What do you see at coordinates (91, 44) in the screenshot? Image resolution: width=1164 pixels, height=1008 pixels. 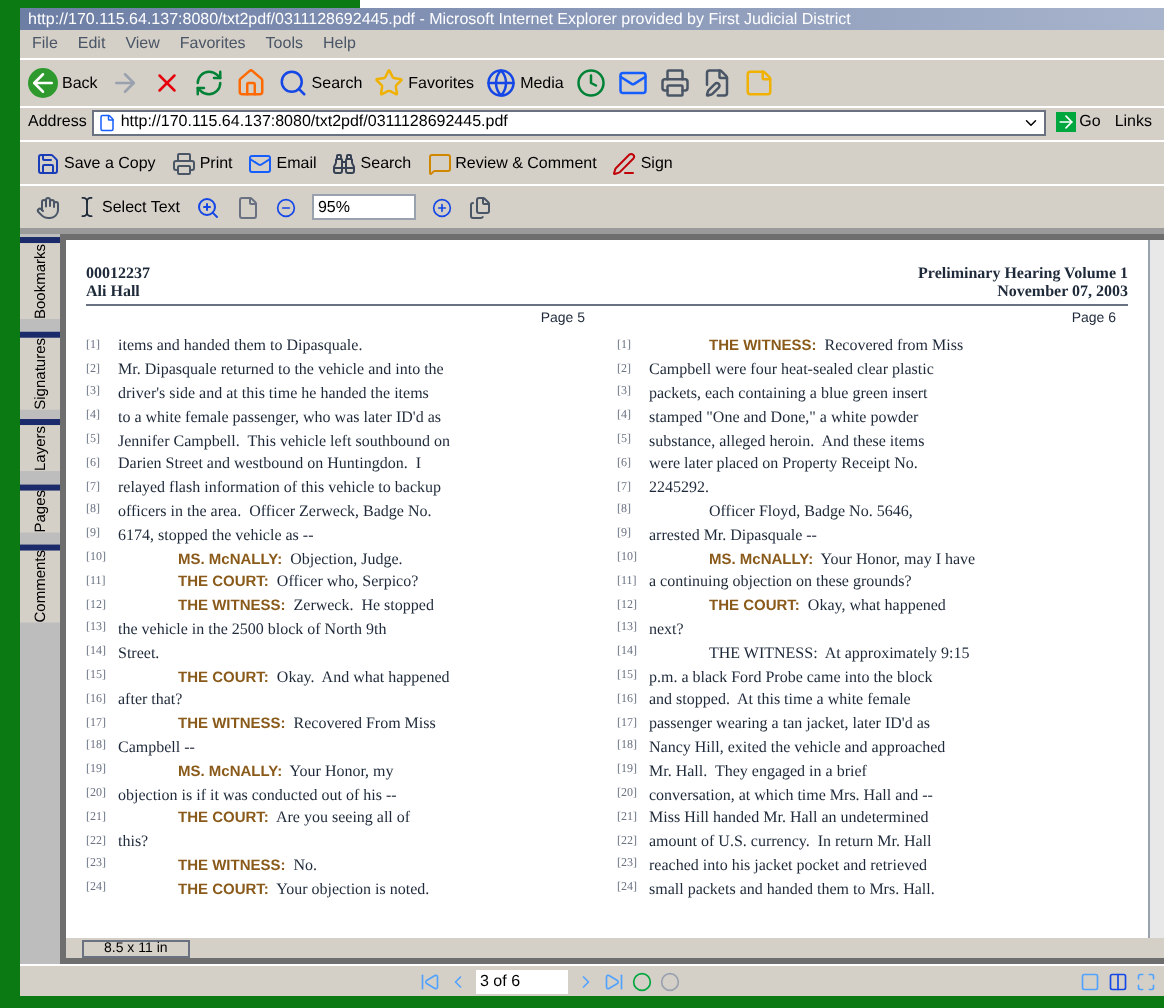 I see `menu-item: Edit` at bounding box center [91, 44].